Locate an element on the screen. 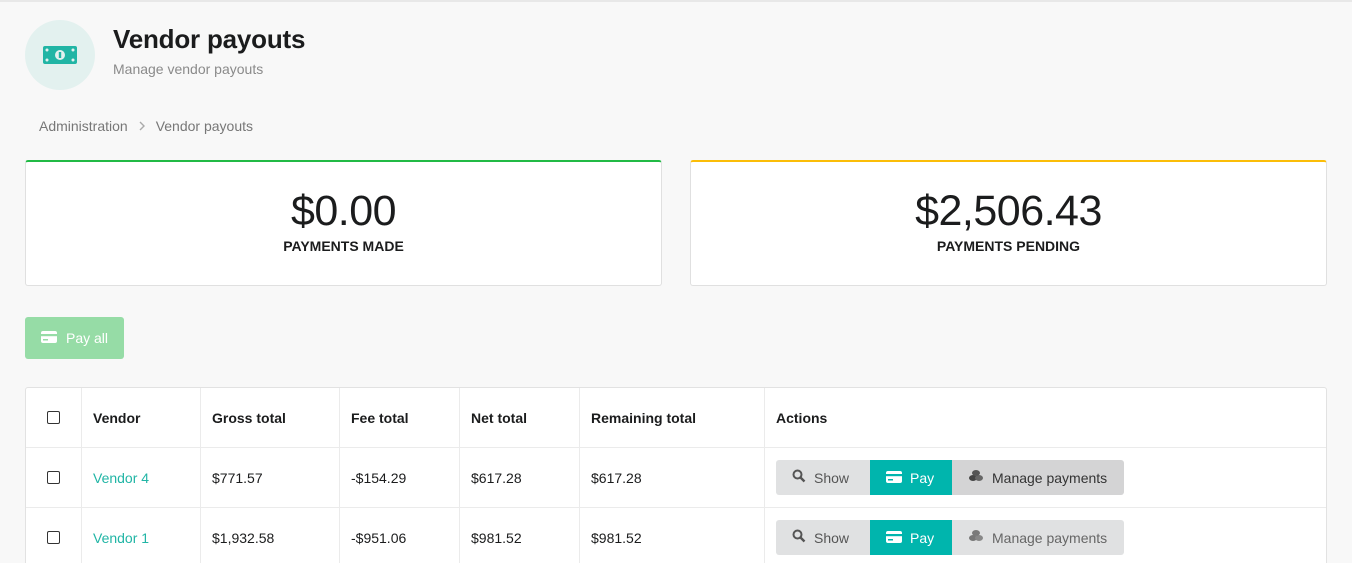 This screenshot has height=563, width=1352. page-subtitle: Manage vendor payouts is located at coordinates (188, 68).